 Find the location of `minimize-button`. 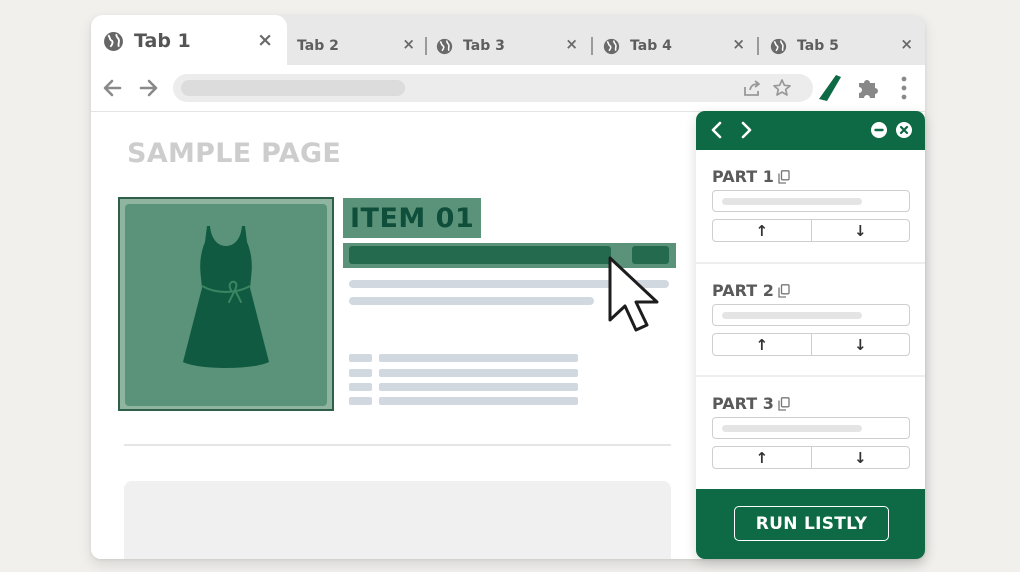

minimize-button is located at coordinates (879, 130).